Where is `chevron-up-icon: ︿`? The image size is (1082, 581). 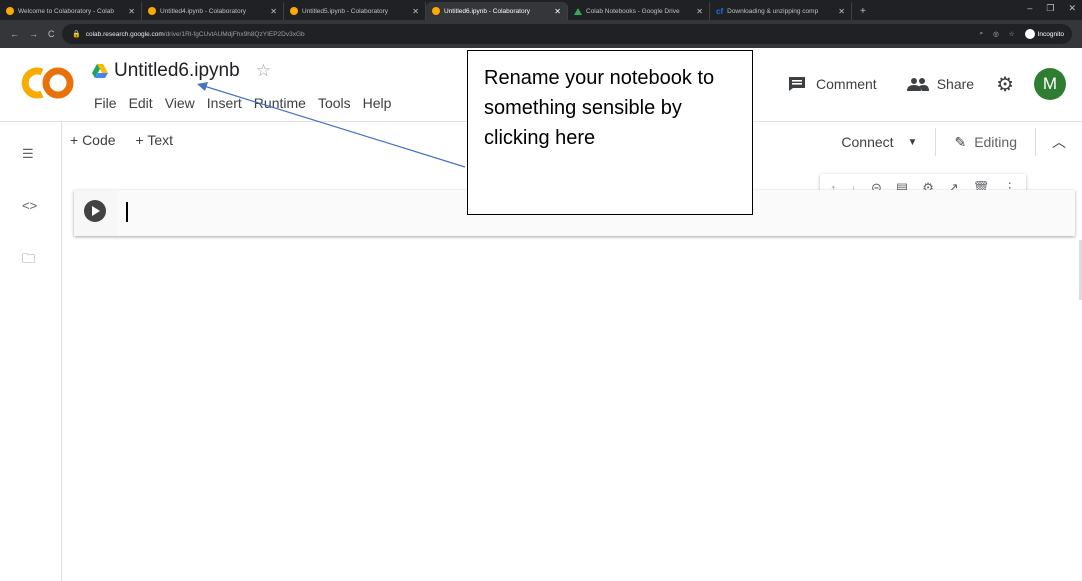
chevron-up-icon: ︿ is located at coordinates (1051, 142).